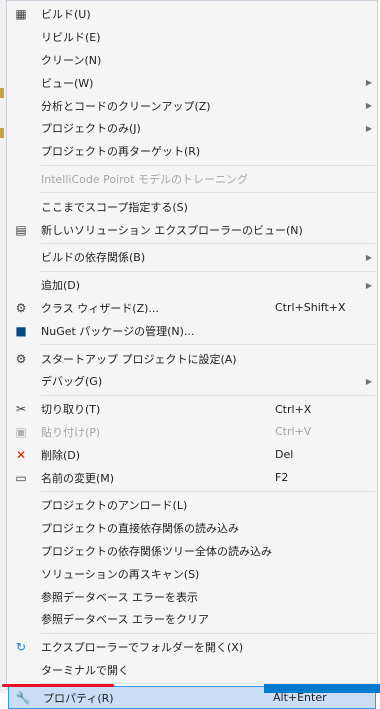 This screenshot has height=709, width=380. I want to click on menu-item: ▭ 名前の変更(M) F2, so click(192, 477).